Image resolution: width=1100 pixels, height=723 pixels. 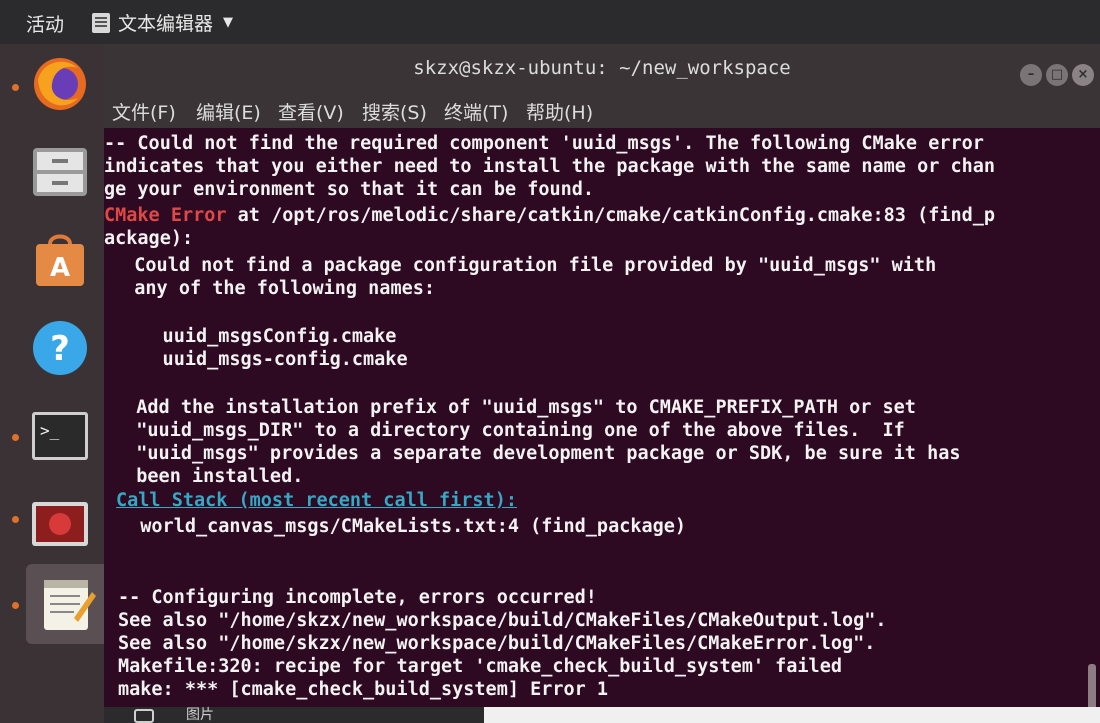 What do you see at coordinates (550, 22) in the screenshot?
I see `top-panel: 活动 文本编辑器 ▼` at bounding box center [550, 22].